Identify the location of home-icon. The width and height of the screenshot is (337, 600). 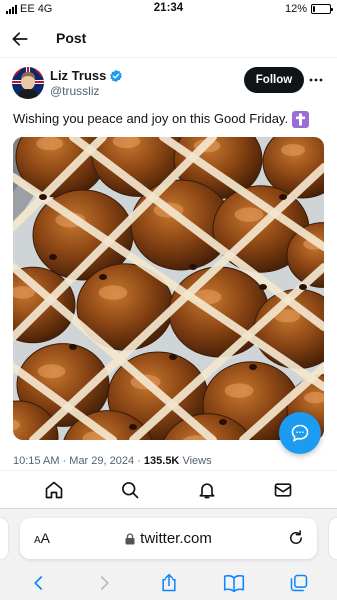
(54, 490).